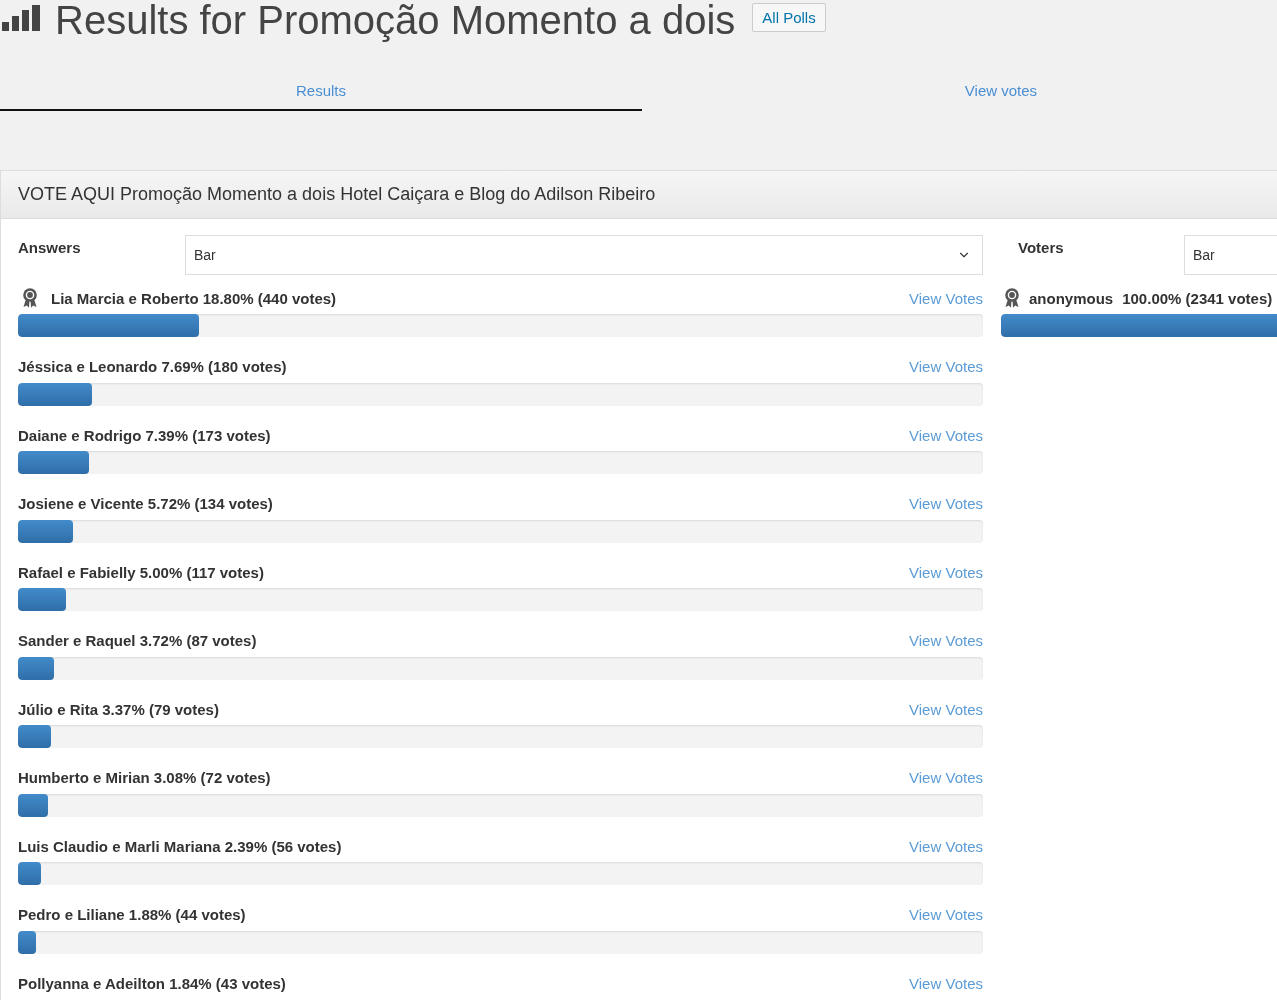  Describe the element at coordinates (50, 247) in the screenshot. I see `answers-label: Answers` at that location.